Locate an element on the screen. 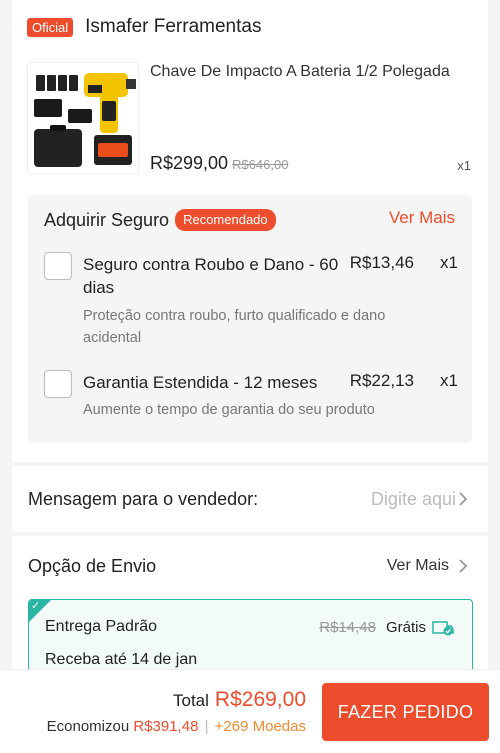 The height and width of the screenshot is (753, 500). shipping-original-fee: R$14,48 is located at coordinates (347, 627).